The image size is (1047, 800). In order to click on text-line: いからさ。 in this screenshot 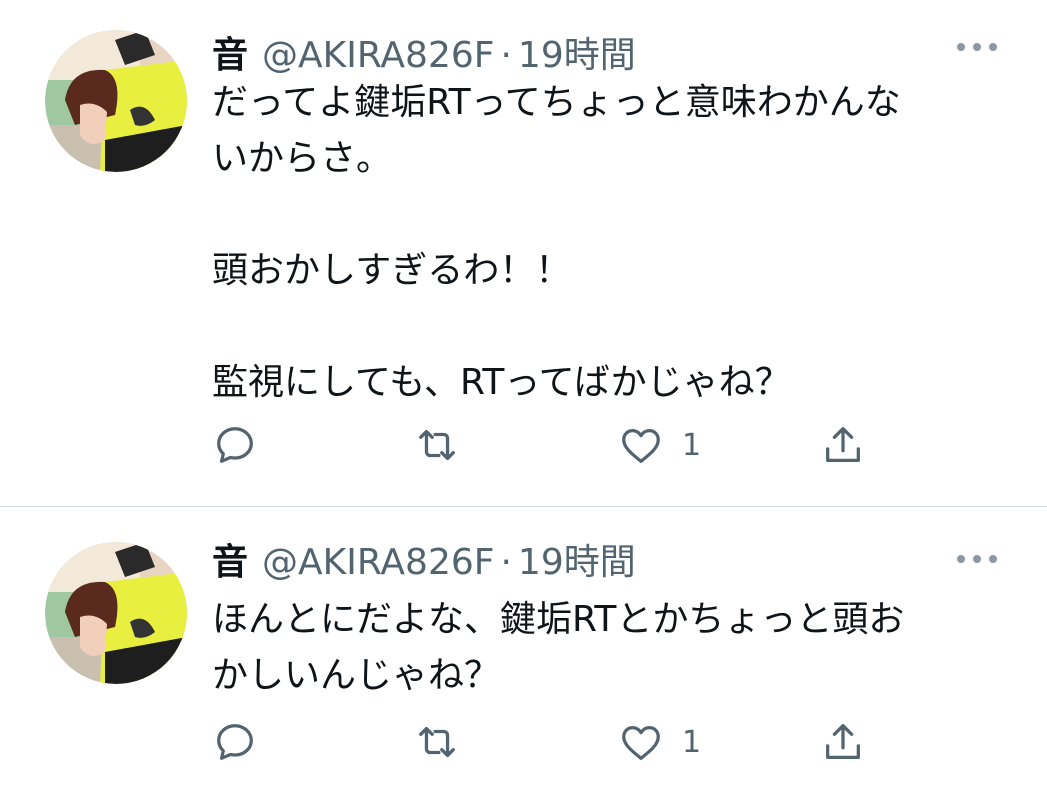, I will do `click(302, 158)`.